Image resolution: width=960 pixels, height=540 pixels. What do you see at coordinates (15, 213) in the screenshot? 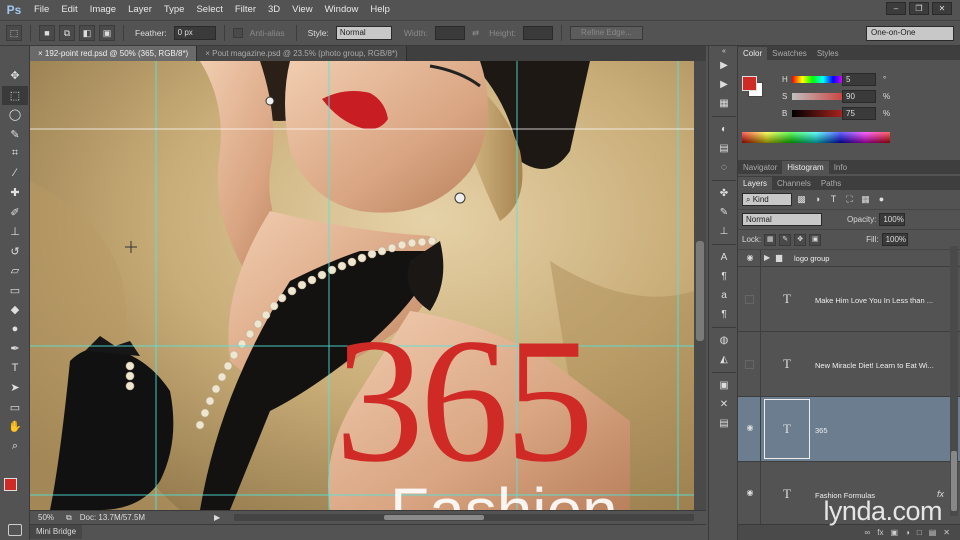
I see `brush-tool-icon: ✐` at bounding box center [15, 213].